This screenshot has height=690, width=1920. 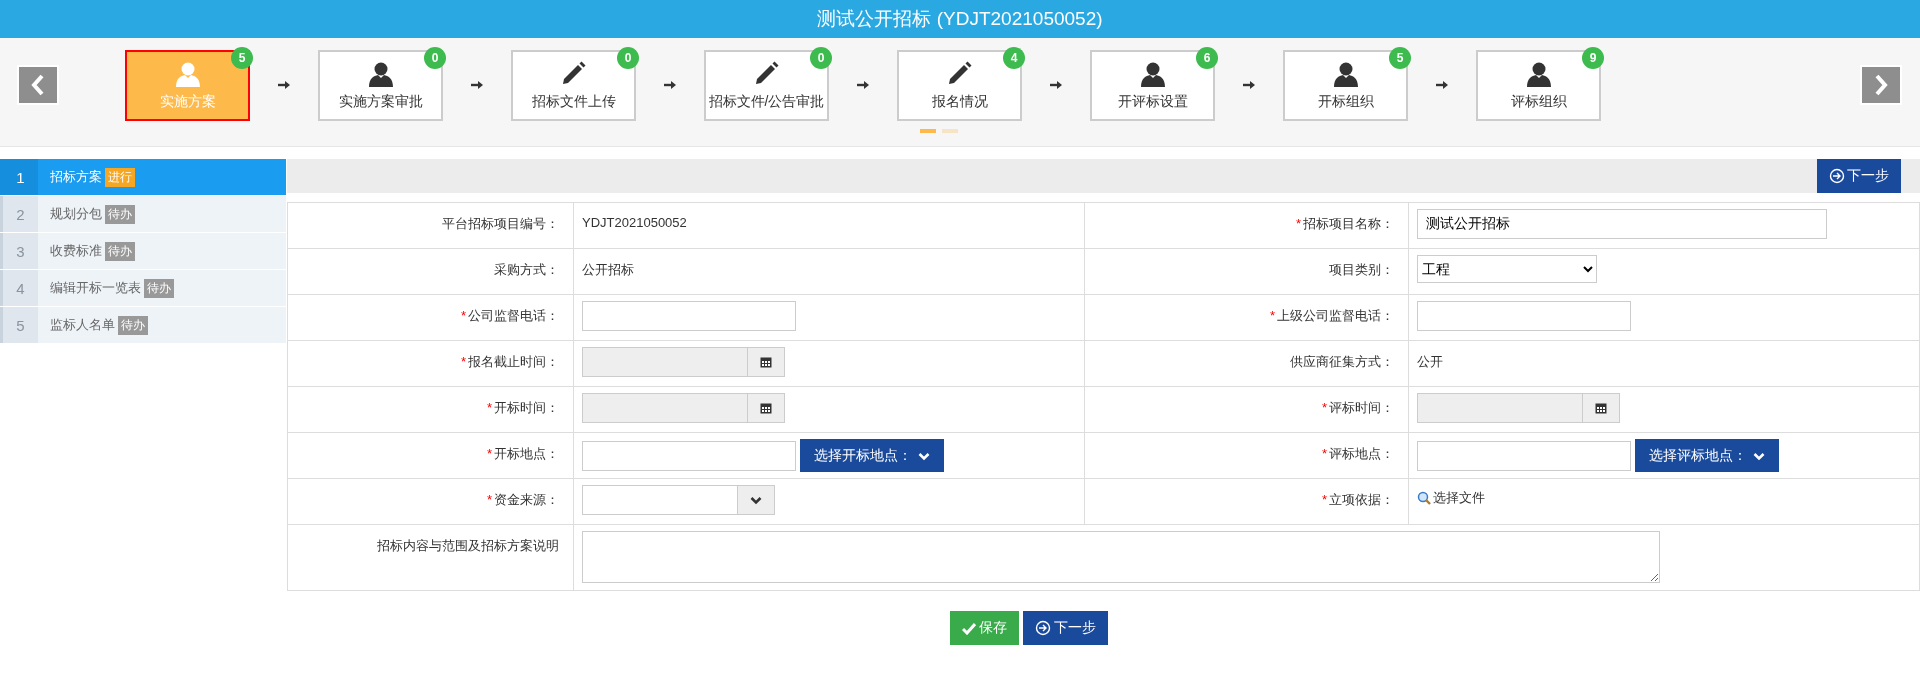 I want to click on step-number: 5, so click(x=19, y=325).